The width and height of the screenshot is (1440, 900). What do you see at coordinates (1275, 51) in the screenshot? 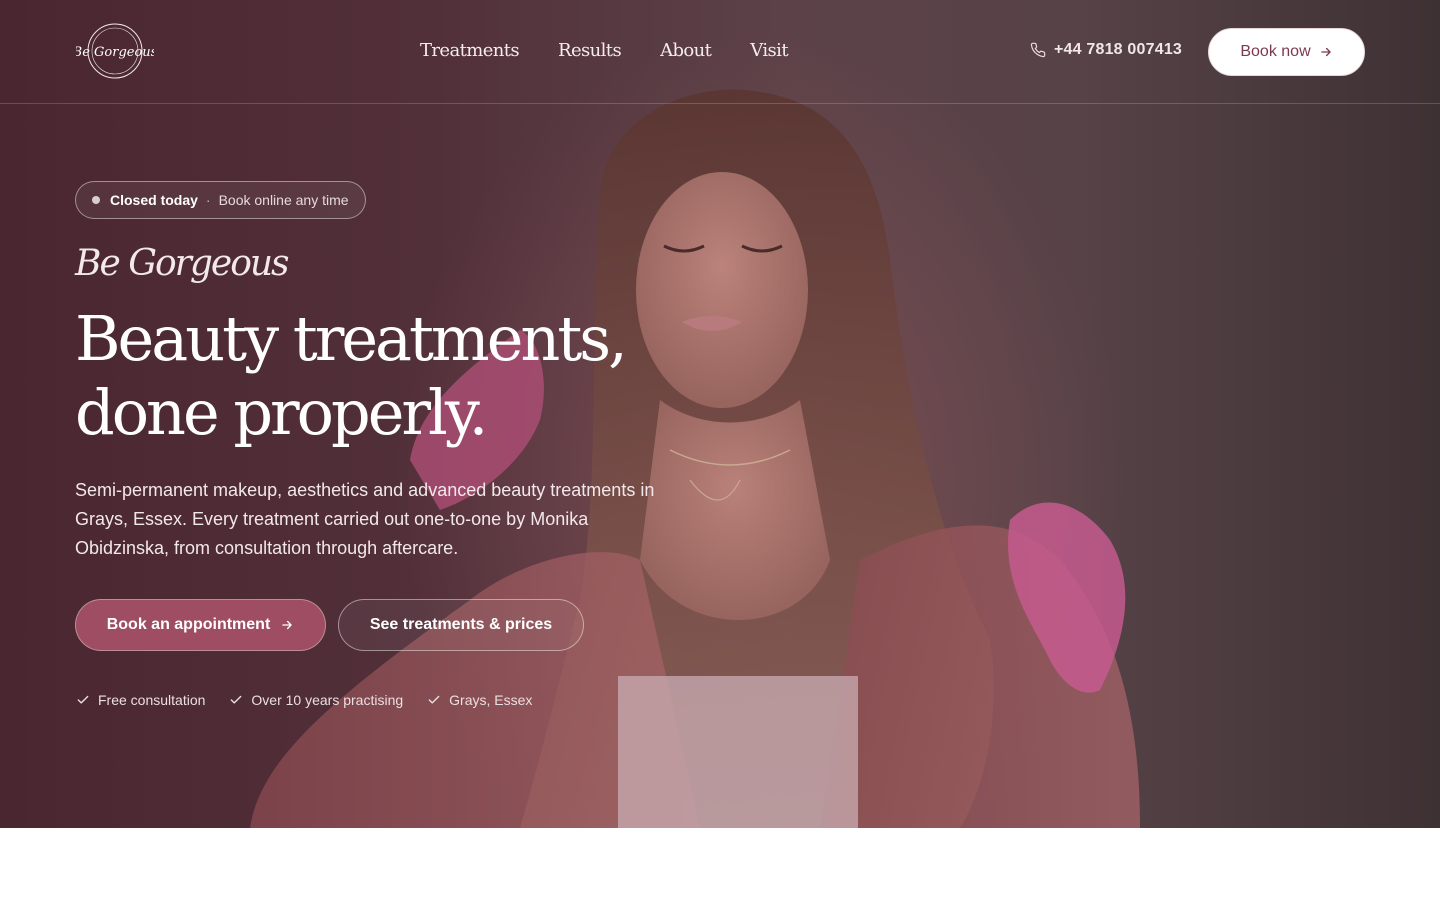
I see `book-now-label: Book now` at bounding box center [1275, 51].